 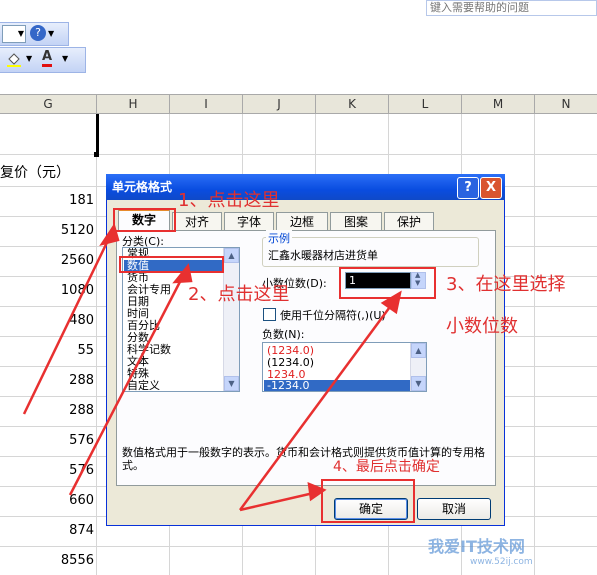 What do you see at coordinates (386, 467) in the screenshot?
I see `annotation-step4: 4、最后点击确定` at bounding box center [386, 467].